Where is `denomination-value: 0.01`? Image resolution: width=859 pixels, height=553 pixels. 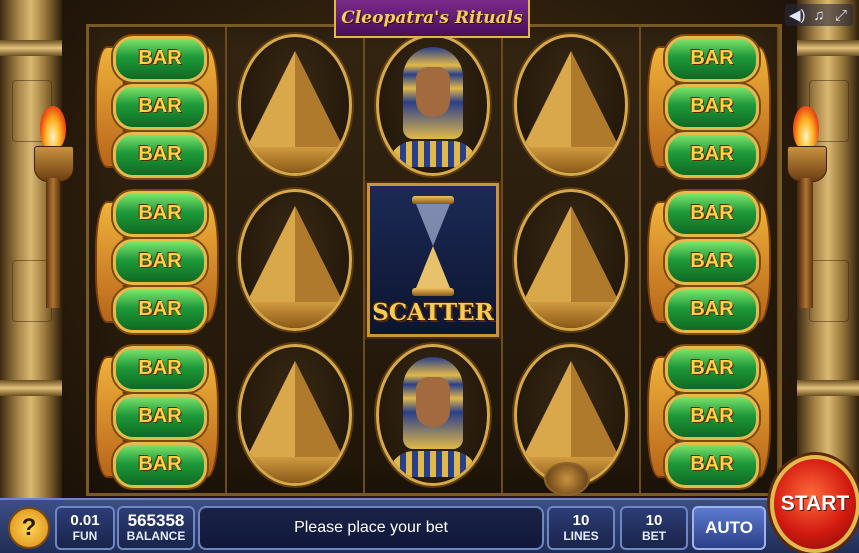 denomination-value: 0.01 is located at coordinates (85, 520).